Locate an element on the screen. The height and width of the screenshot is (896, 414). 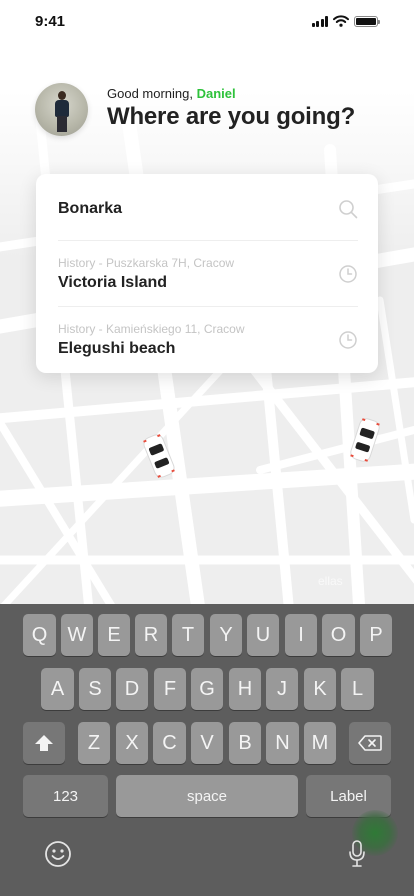
key-f: F is located at coordinates (170, 689).